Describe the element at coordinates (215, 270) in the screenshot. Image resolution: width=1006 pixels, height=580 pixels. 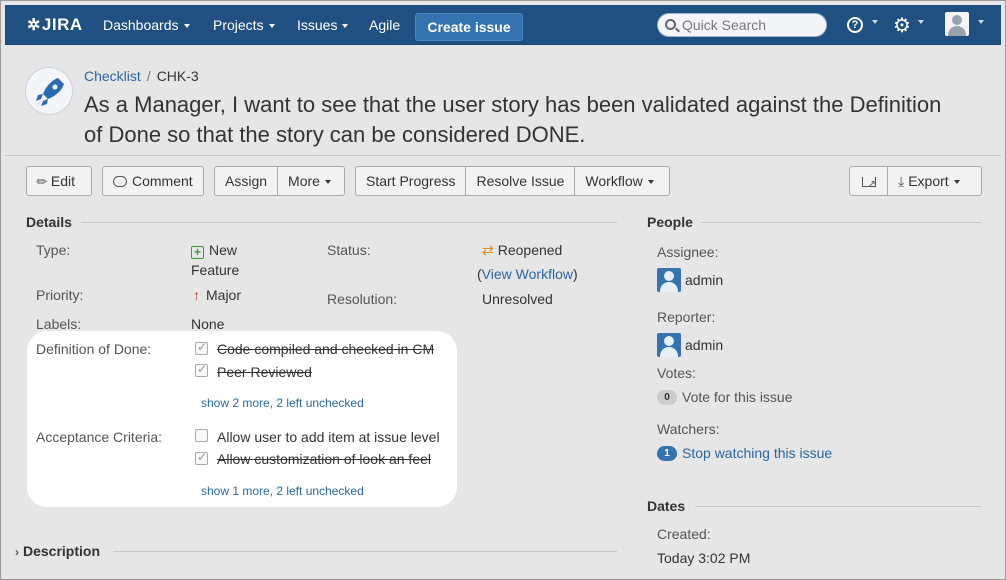
I see `type-value-cont: Feature` at that location.